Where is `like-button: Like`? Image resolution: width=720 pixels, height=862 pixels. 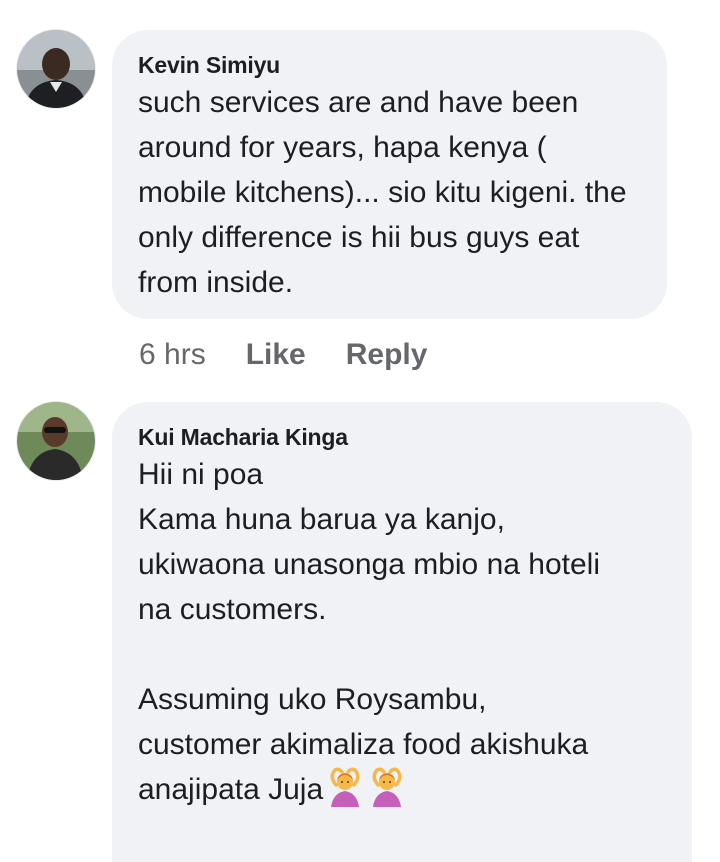 like-button: Like is located at coordinates (276, 355).